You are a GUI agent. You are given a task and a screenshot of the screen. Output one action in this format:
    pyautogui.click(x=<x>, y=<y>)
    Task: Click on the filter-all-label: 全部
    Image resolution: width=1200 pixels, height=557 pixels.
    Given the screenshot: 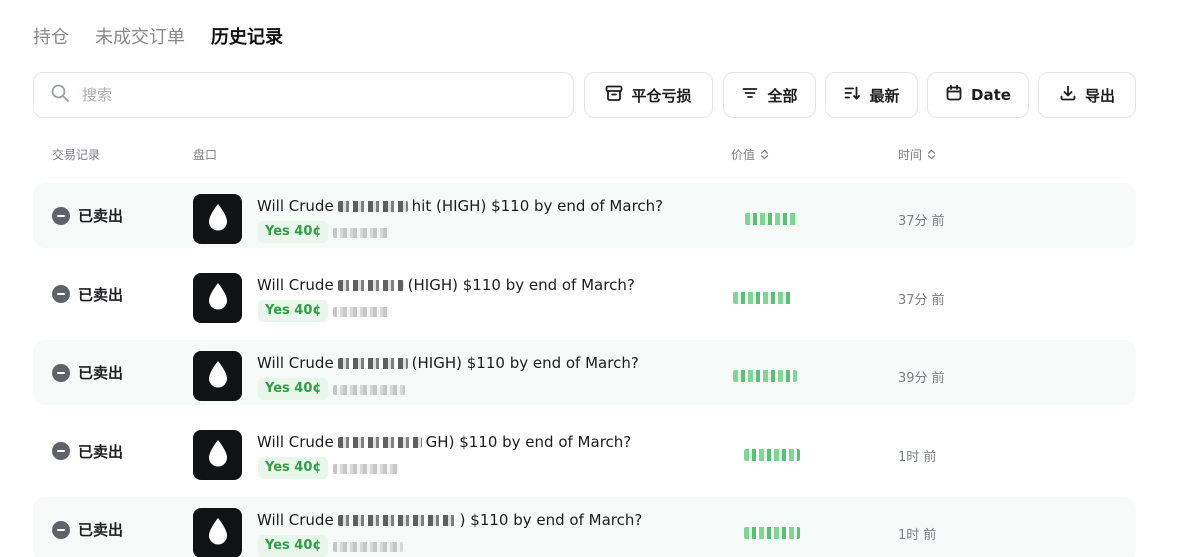 What is the action you would take?
    pyautogui.click(x=782, y=95)
    